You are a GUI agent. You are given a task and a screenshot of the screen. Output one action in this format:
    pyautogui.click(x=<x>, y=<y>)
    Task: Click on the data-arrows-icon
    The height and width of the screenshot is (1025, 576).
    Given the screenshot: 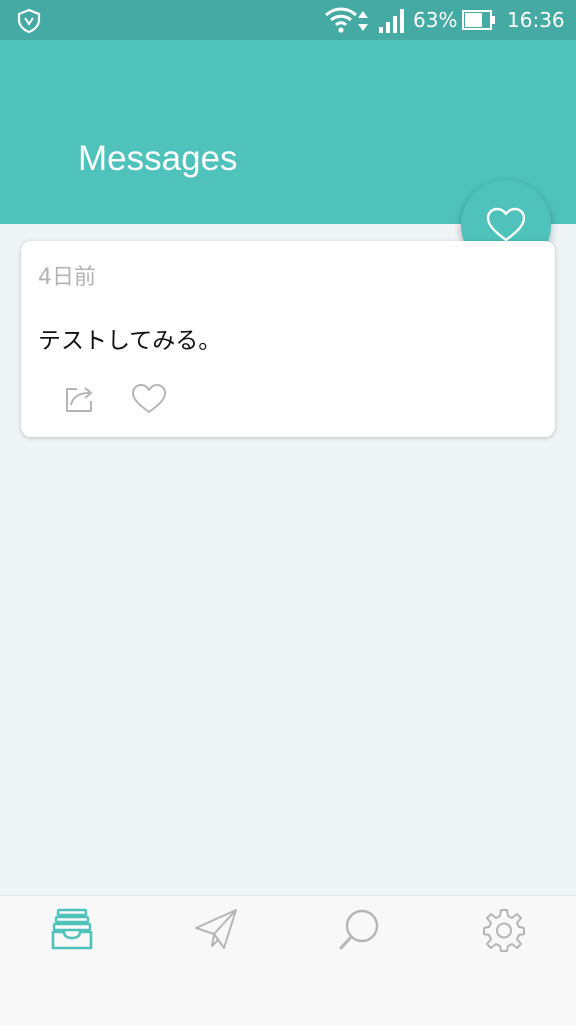 What is the action you would take?
    pyautogui.click(x=363, y=21)
    